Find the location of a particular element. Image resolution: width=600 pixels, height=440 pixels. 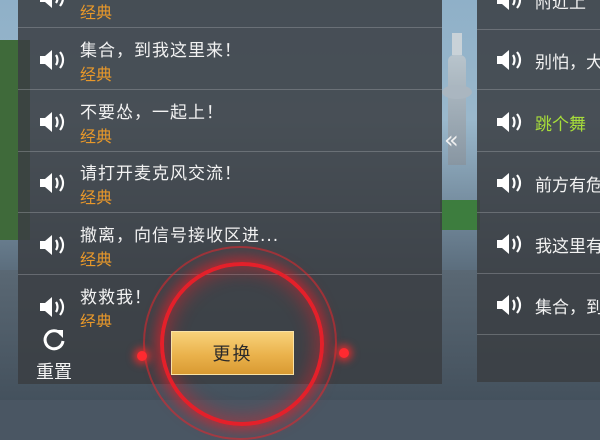

chat-item-text: 我这里有 is located at coordinates (567, 247).